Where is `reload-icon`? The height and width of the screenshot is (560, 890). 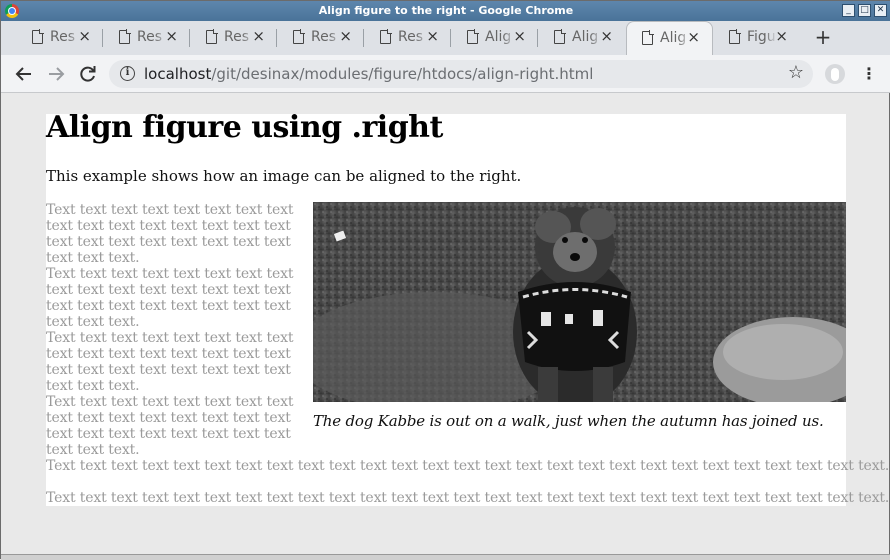
reload-icon is located at coordinates (88, 74).